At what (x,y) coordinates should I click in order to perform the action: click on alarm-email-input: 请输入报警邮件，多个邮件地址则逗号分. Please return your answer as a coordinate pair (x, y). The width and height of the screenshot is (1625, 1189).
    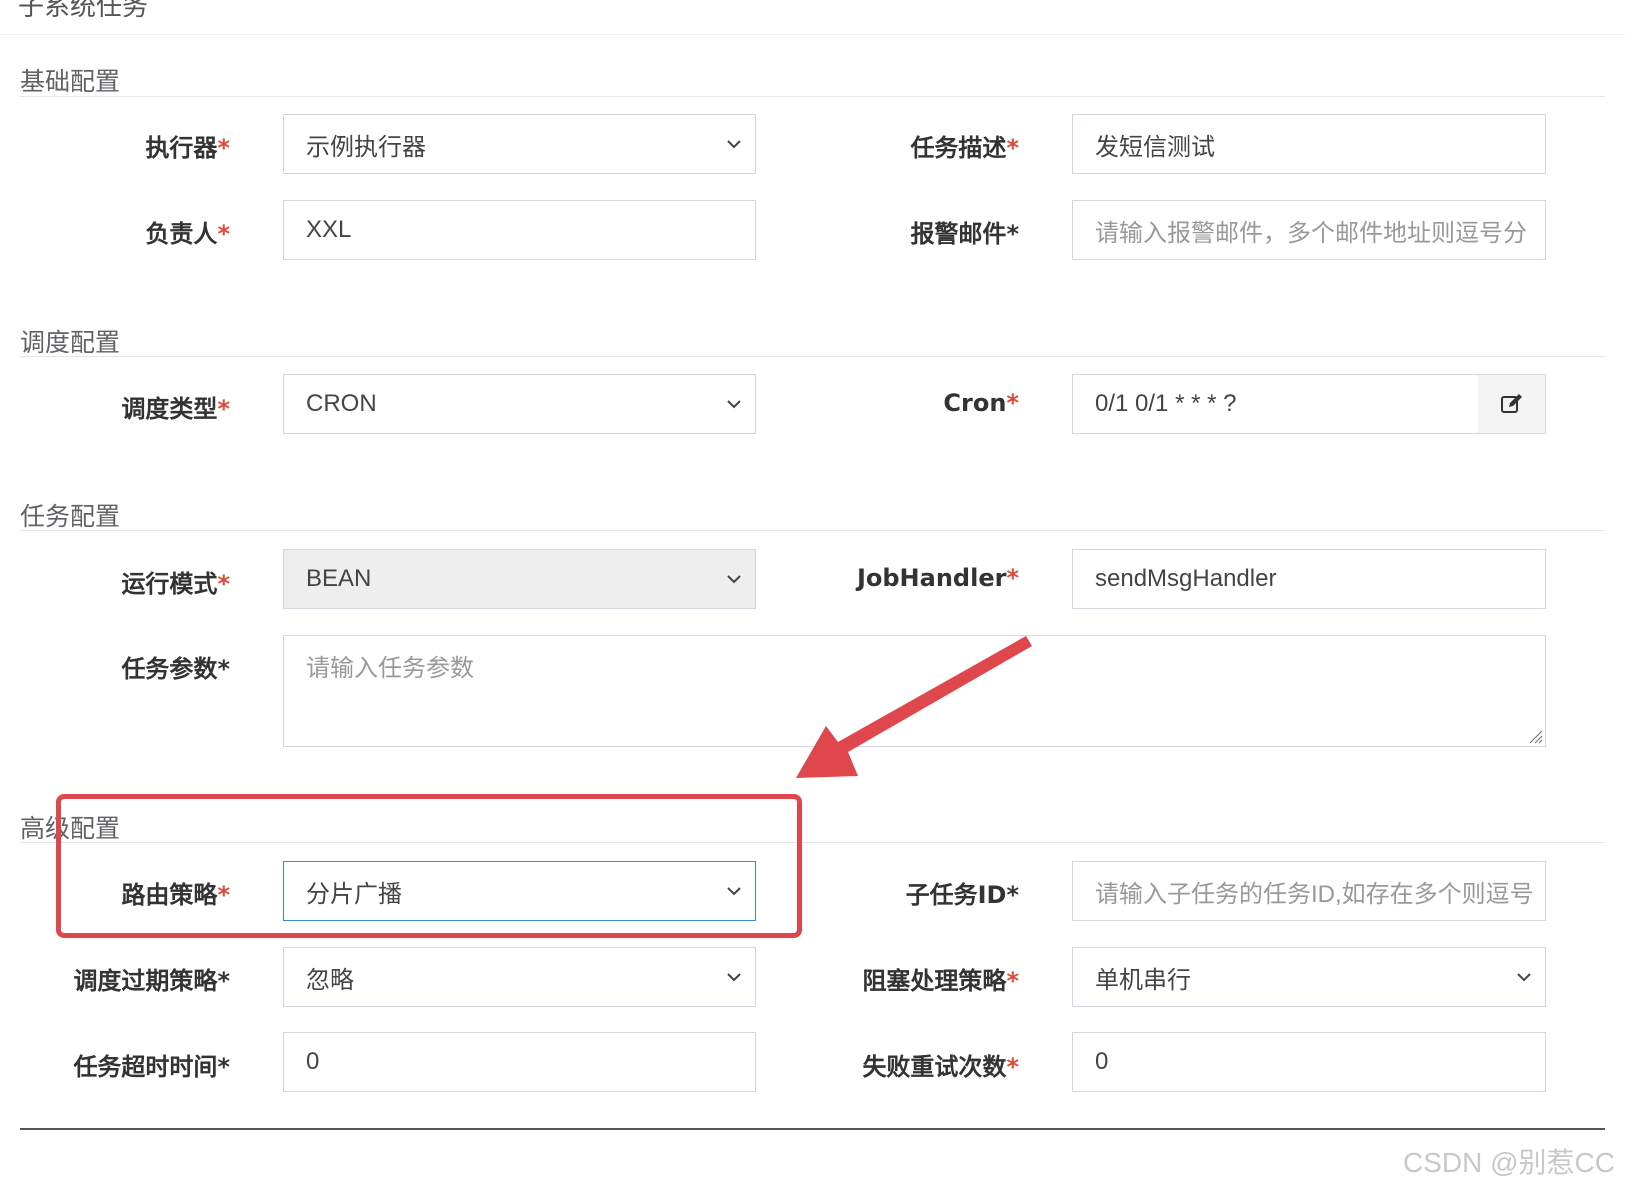
    Looking at the image, I should click on (1309, 230).